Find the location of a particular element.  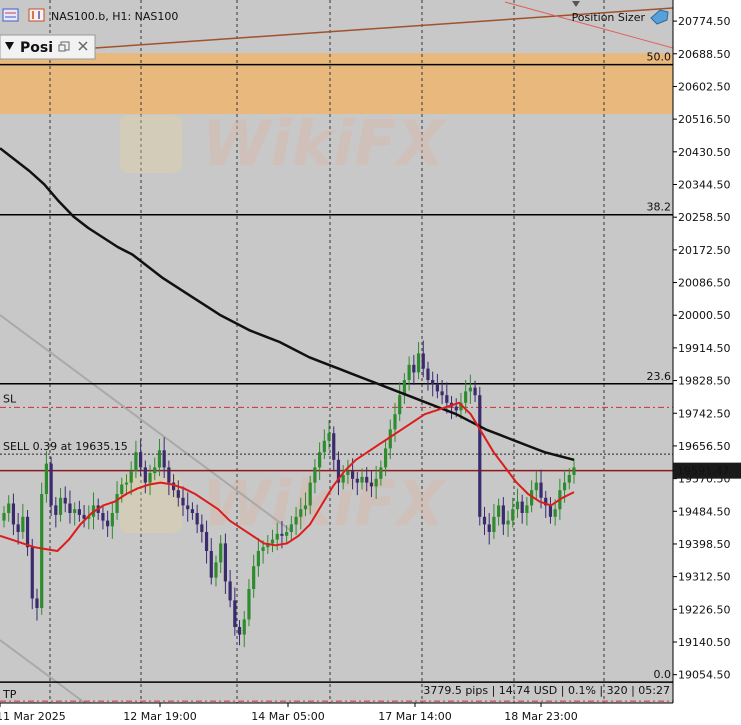

y-tick-label: 19140.50 is located at coordinates (704, 642).